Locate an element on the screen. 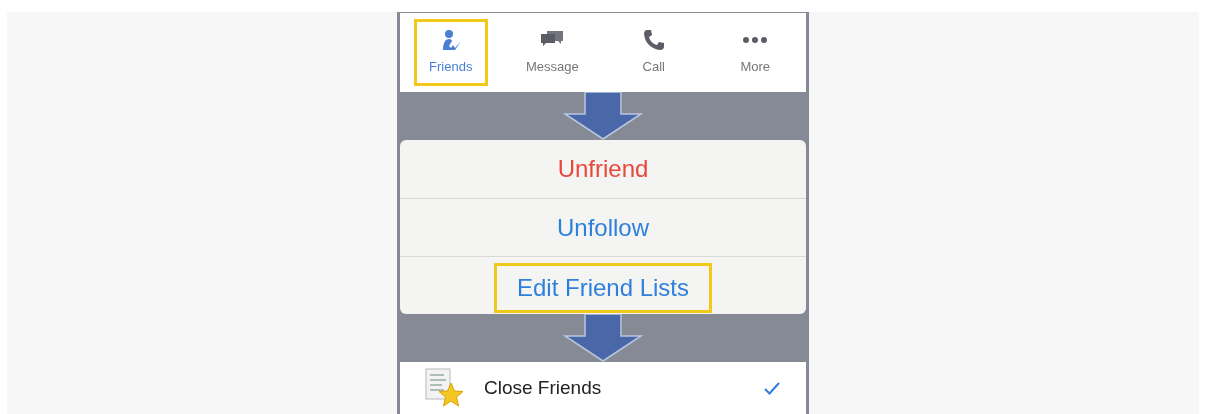 Image resolution: width=1206 pixels, height=414 pixels. action-button: Unfriend is located at coordinates (603, 169).